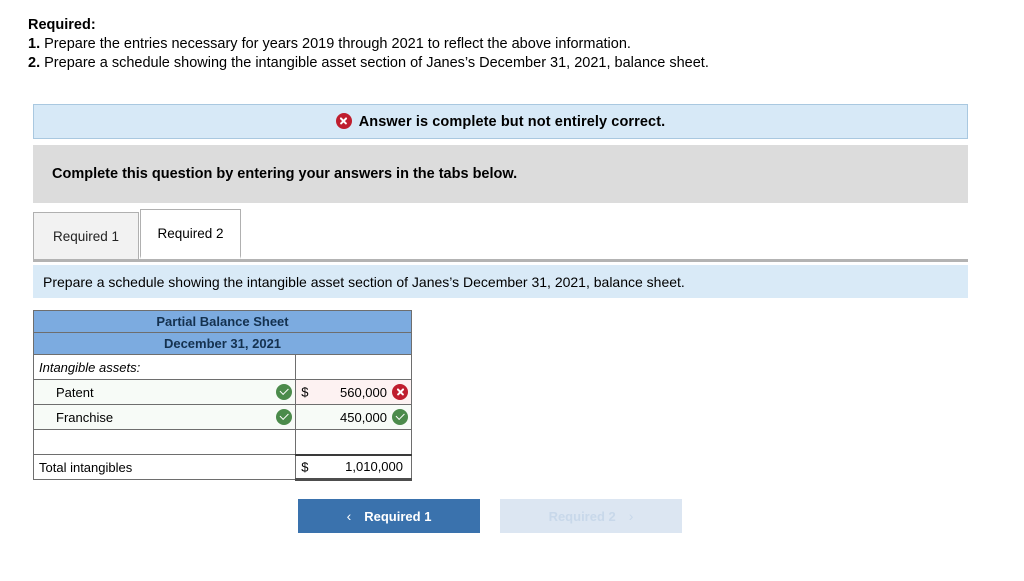  I want to click on row-amount-patent-value: 560,000, so click(363, 392).